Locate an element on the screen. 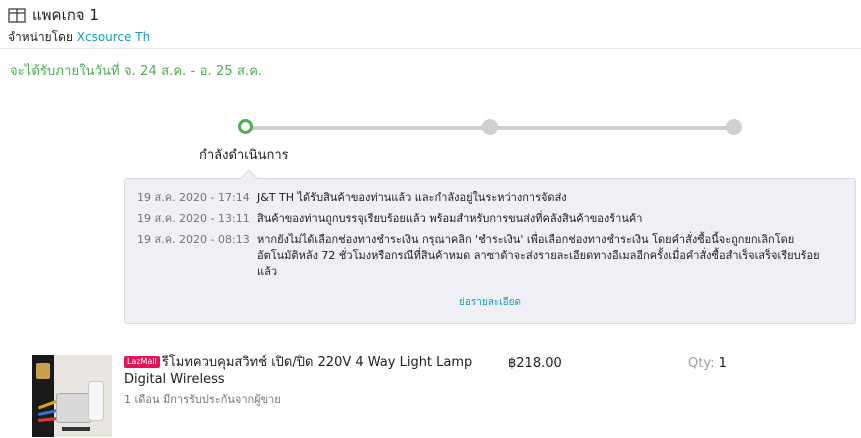  qty-label: Qty: is located at coordinates (701, 363).